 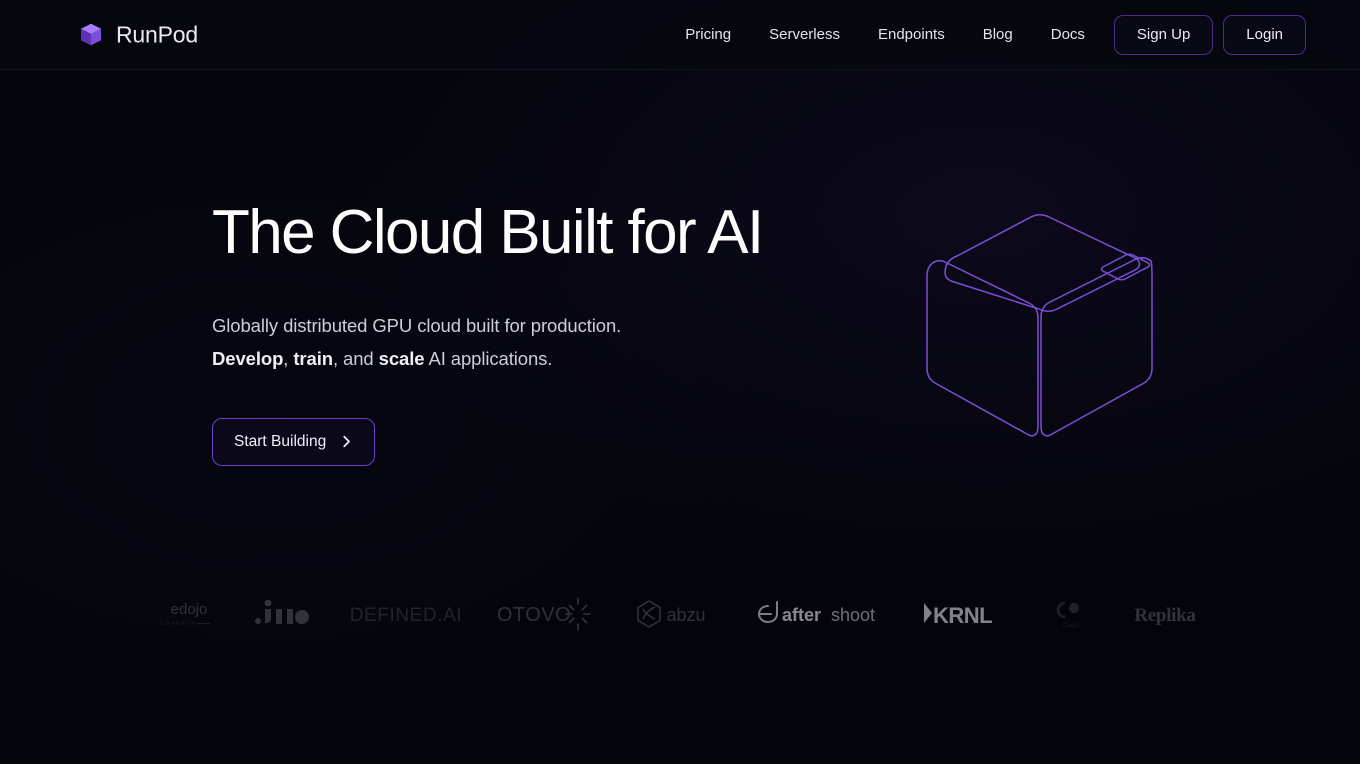 What do you see at coordinates (685, 615) in the screenshot?
I see `svg-text: abzu` at bounding box center [685, 615].